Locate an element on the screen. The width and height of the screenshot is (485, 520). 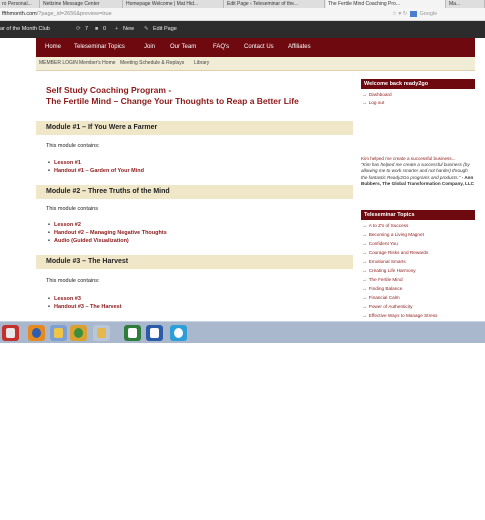
star-icon: ☆ is located at coordinates (394, 14).